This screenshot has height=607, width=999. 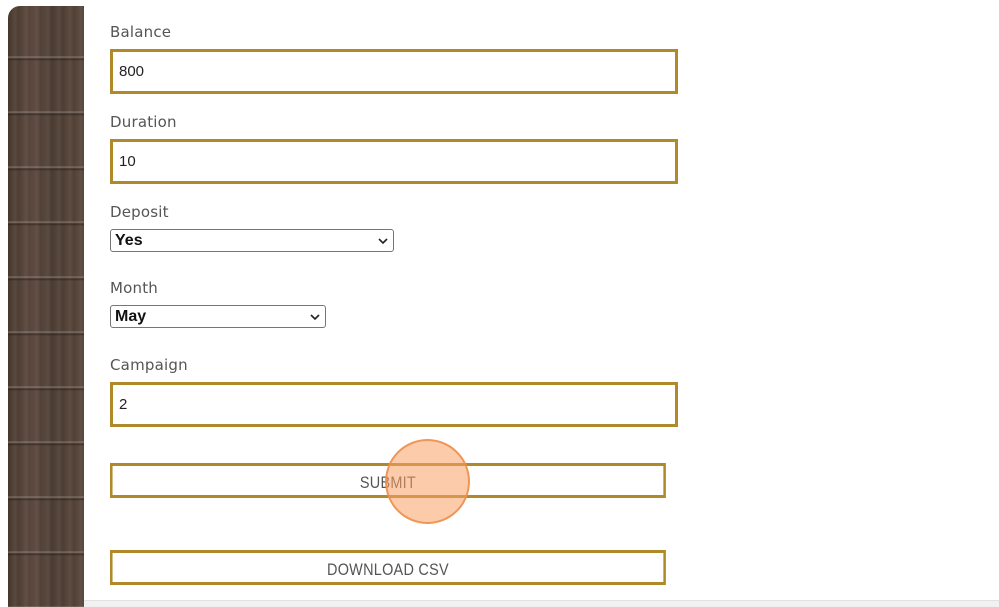 I want to click on download-csv-button: DOWNLOAD CSV, so click(x=388, y=567).